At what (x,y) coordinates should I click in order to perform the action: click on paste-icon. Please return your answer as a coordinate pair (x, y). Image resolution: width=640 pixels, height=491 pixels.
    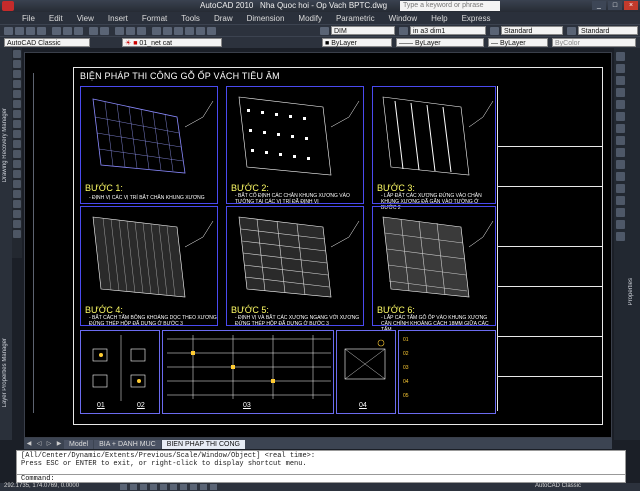
    Looking at the image, I should click on (78, 31).